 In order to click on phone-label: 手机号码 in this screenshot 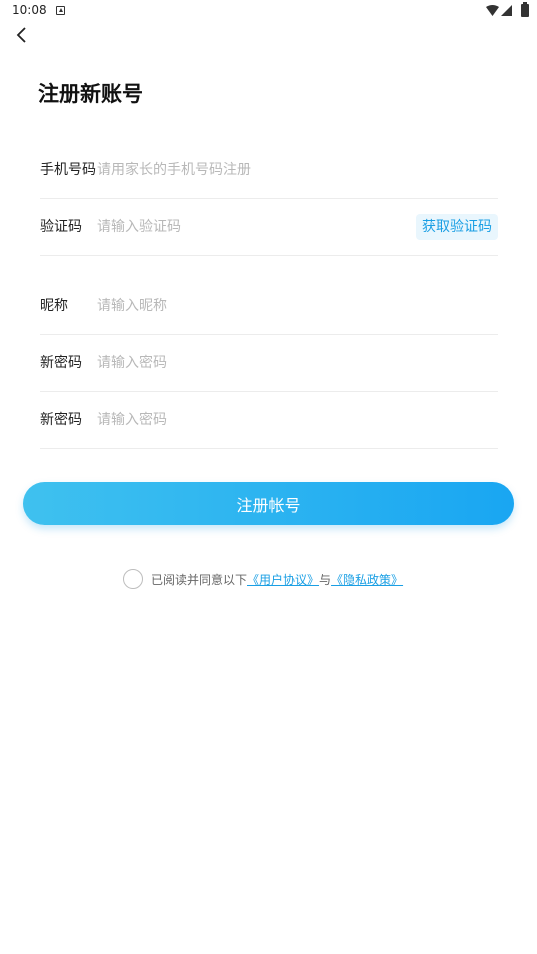, I will do `click(68, 170)`.